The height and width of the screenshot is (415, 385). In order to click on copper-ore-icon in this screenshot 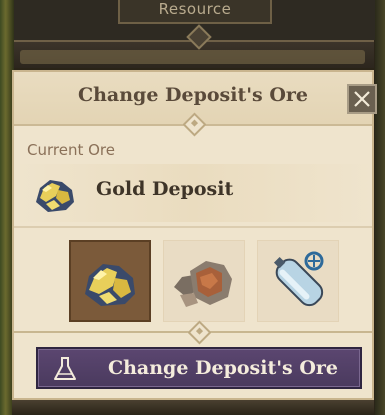, I will do `click(203, 284)`.